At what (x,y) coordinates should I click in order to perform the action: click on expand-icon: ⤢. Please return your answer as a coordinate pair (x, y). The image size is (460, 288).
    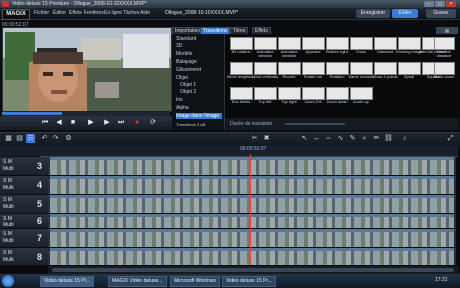
    Looking at the image, I should click on (450, 138).